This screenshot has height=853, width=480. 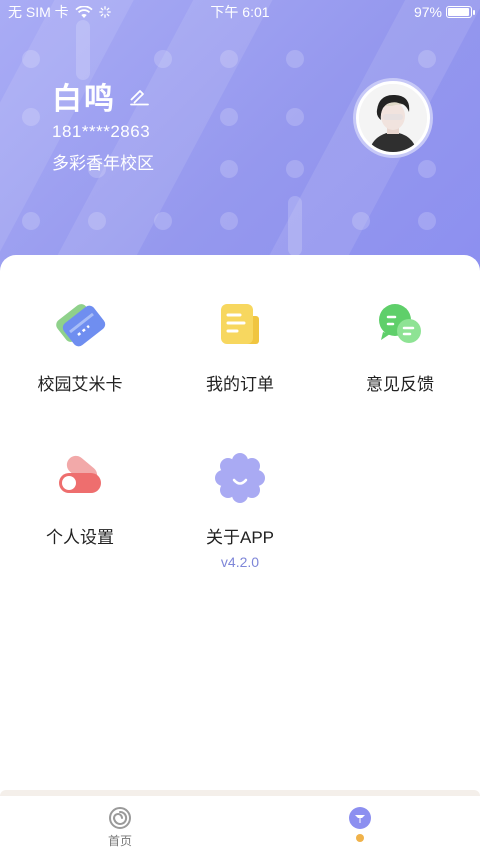 I want to click on menu-label-my-orders: 我的订单, so click(x=240, y=384).